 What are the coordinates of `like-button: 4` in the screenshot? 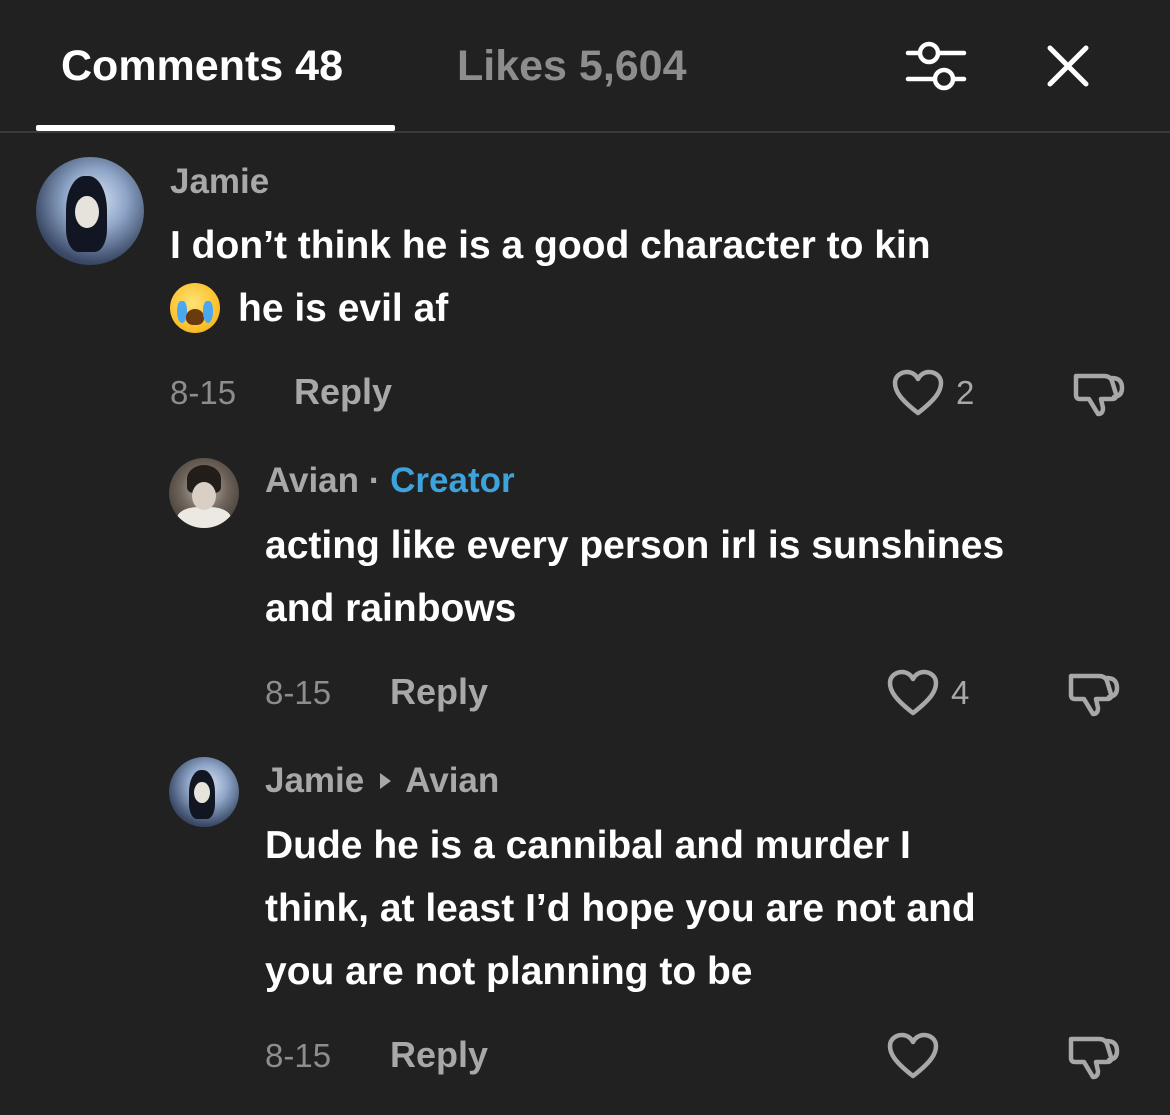 It's located at (937, 692).